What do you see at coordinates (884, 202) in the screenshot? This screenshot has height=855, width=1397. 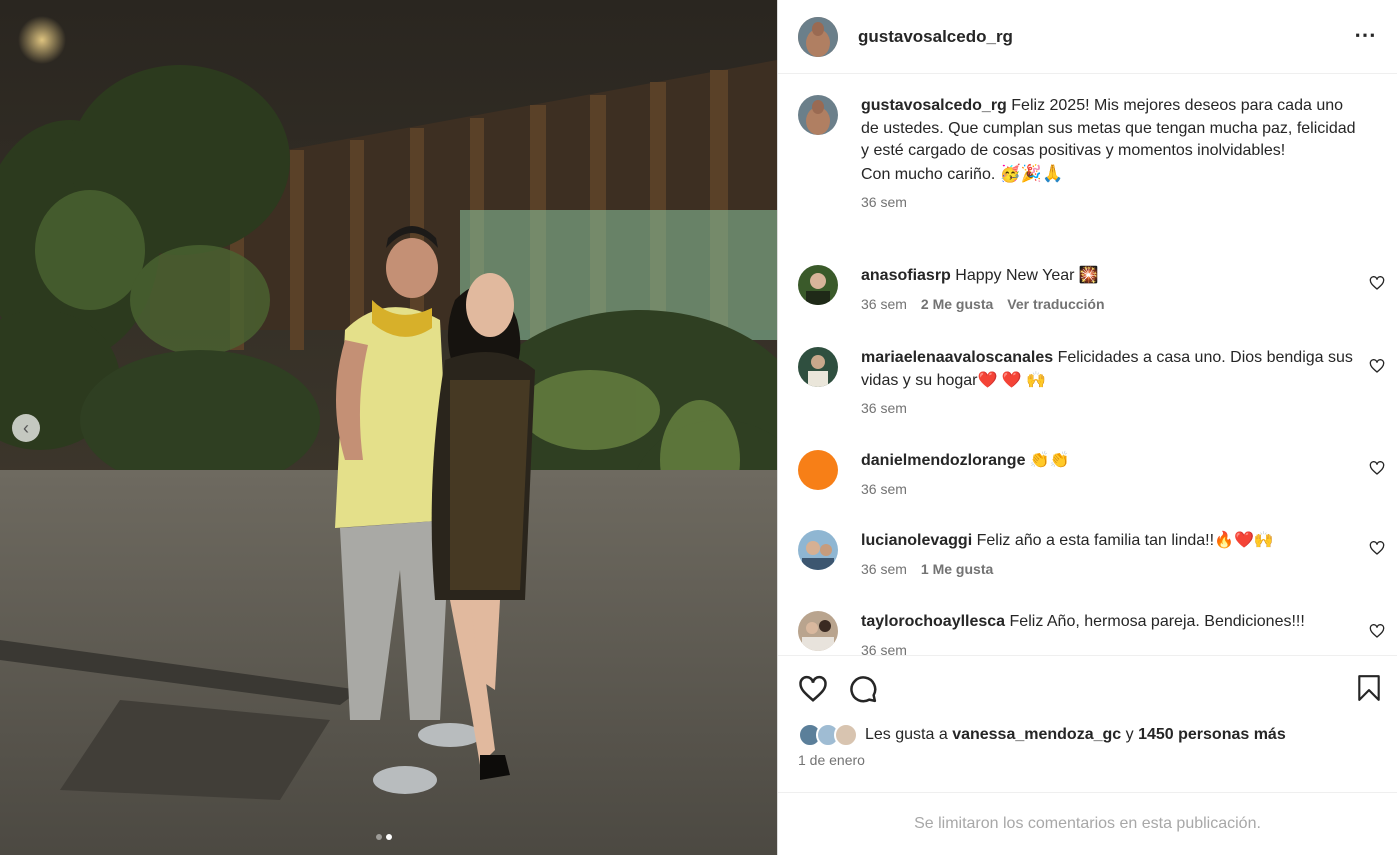 I see `caption-time: 36 sem` at bounding box center [884, 202].